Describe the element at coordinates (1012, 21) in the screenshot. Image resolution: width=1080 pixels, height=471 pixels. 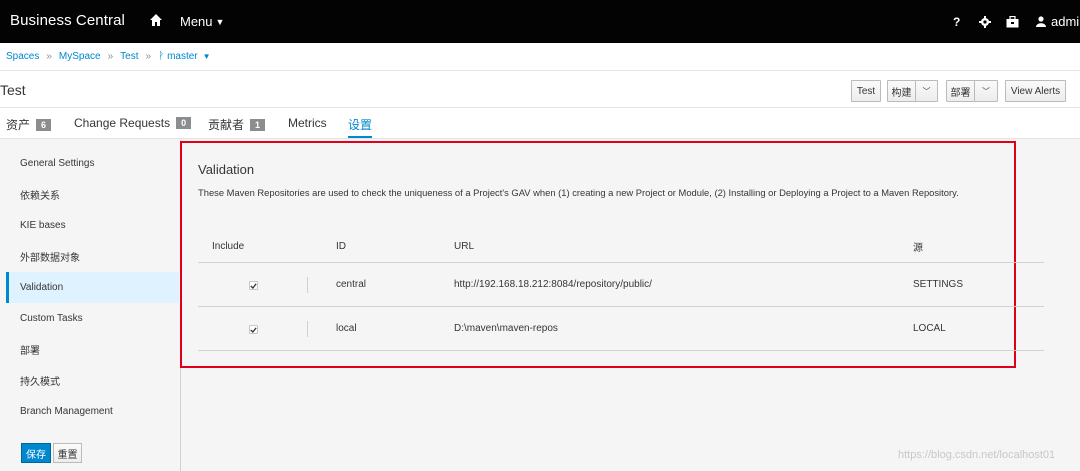
I see `briefcase-icon` at that location.